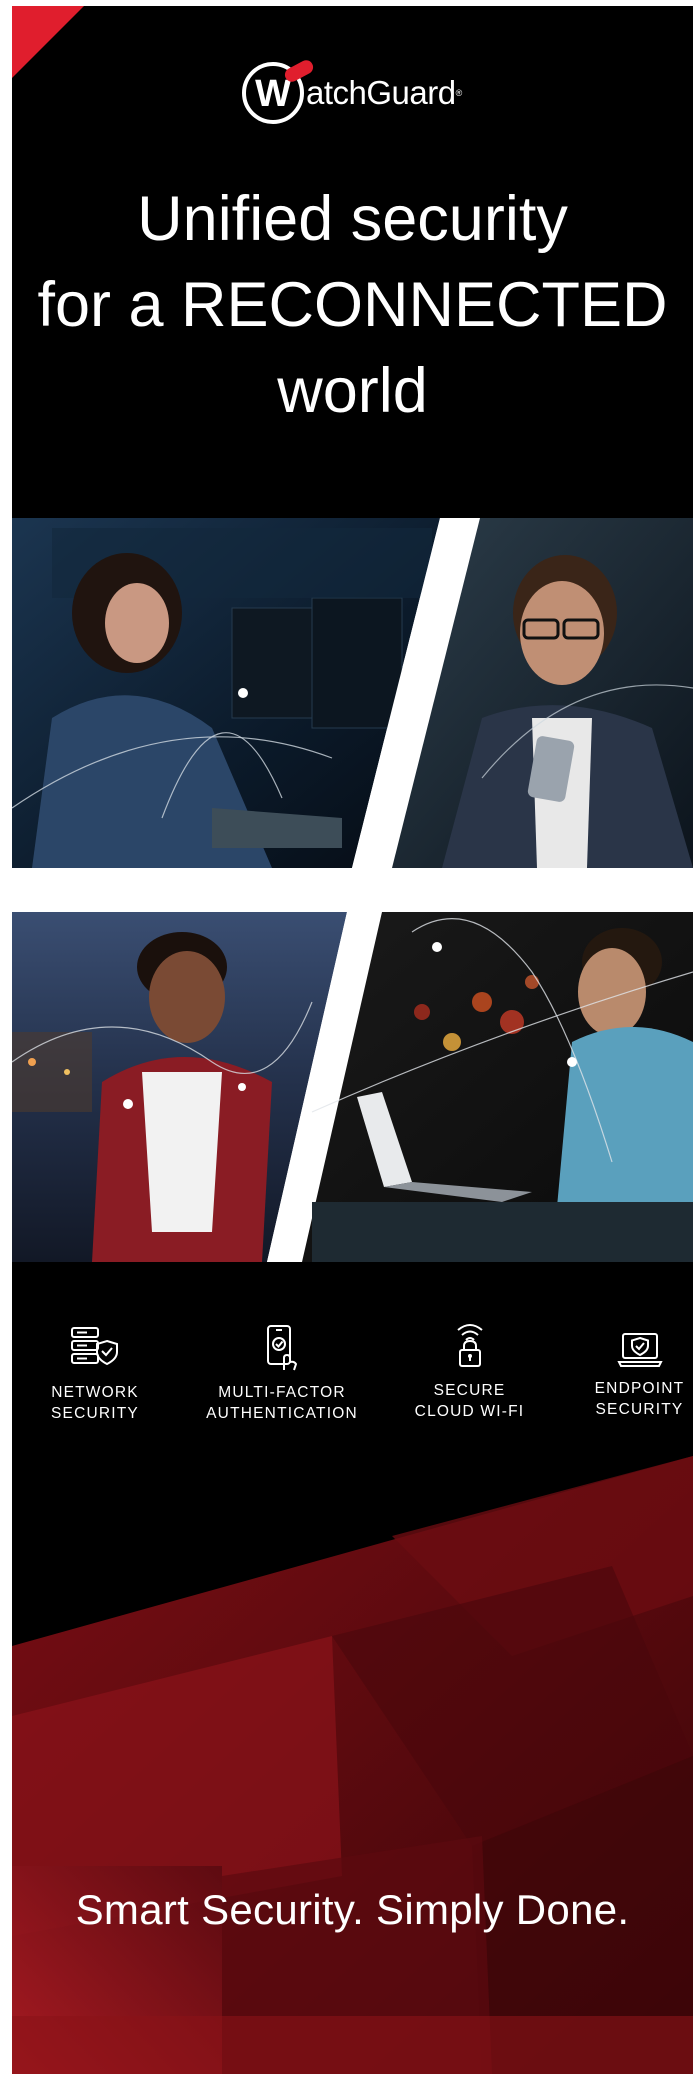  Describe the element at coordinates (352, 219) in the screenshot. I see `headline-line-1: Unified security` at that location.